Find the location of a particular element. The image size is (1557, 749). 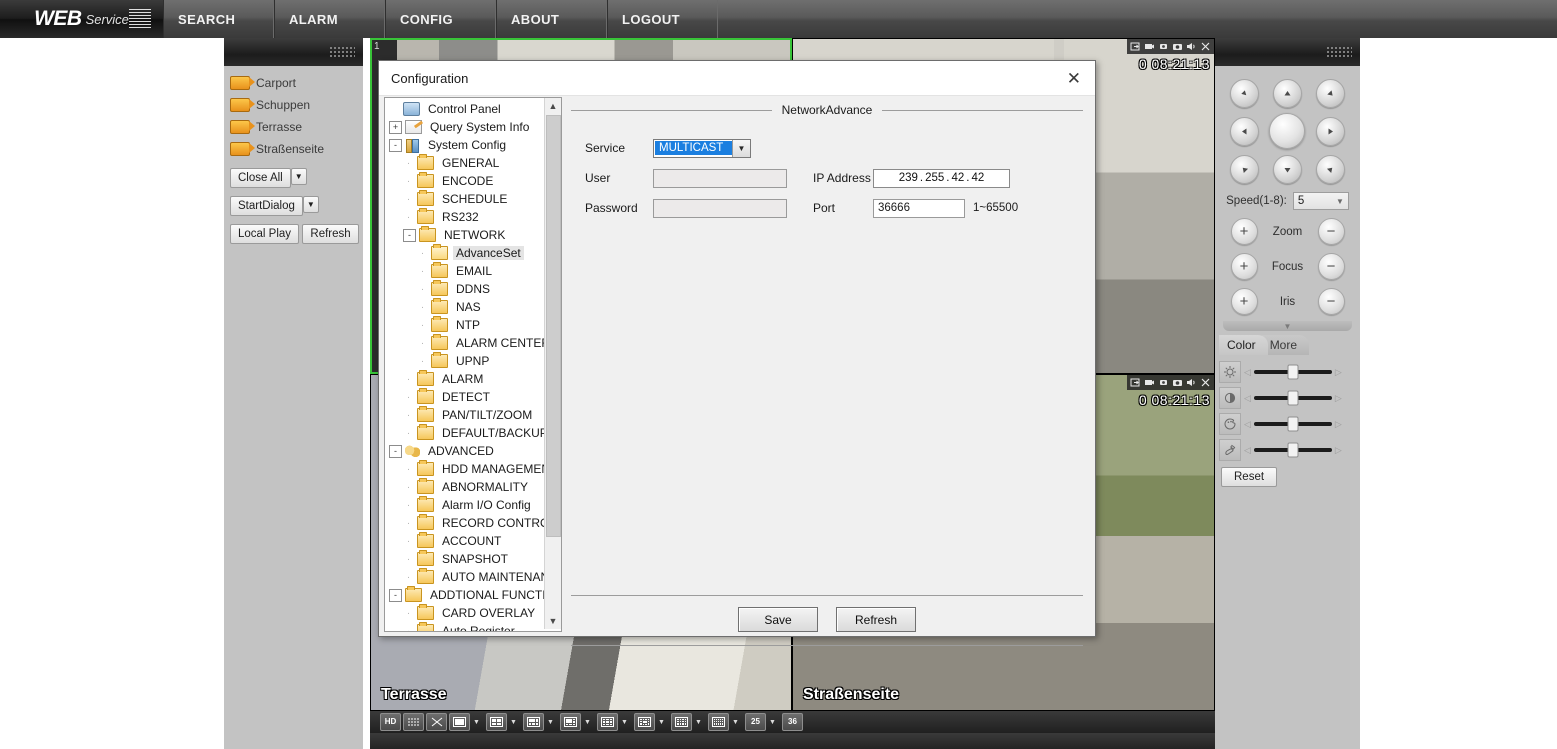

zoom-out-button: − is located at coordinates (1331, 231).